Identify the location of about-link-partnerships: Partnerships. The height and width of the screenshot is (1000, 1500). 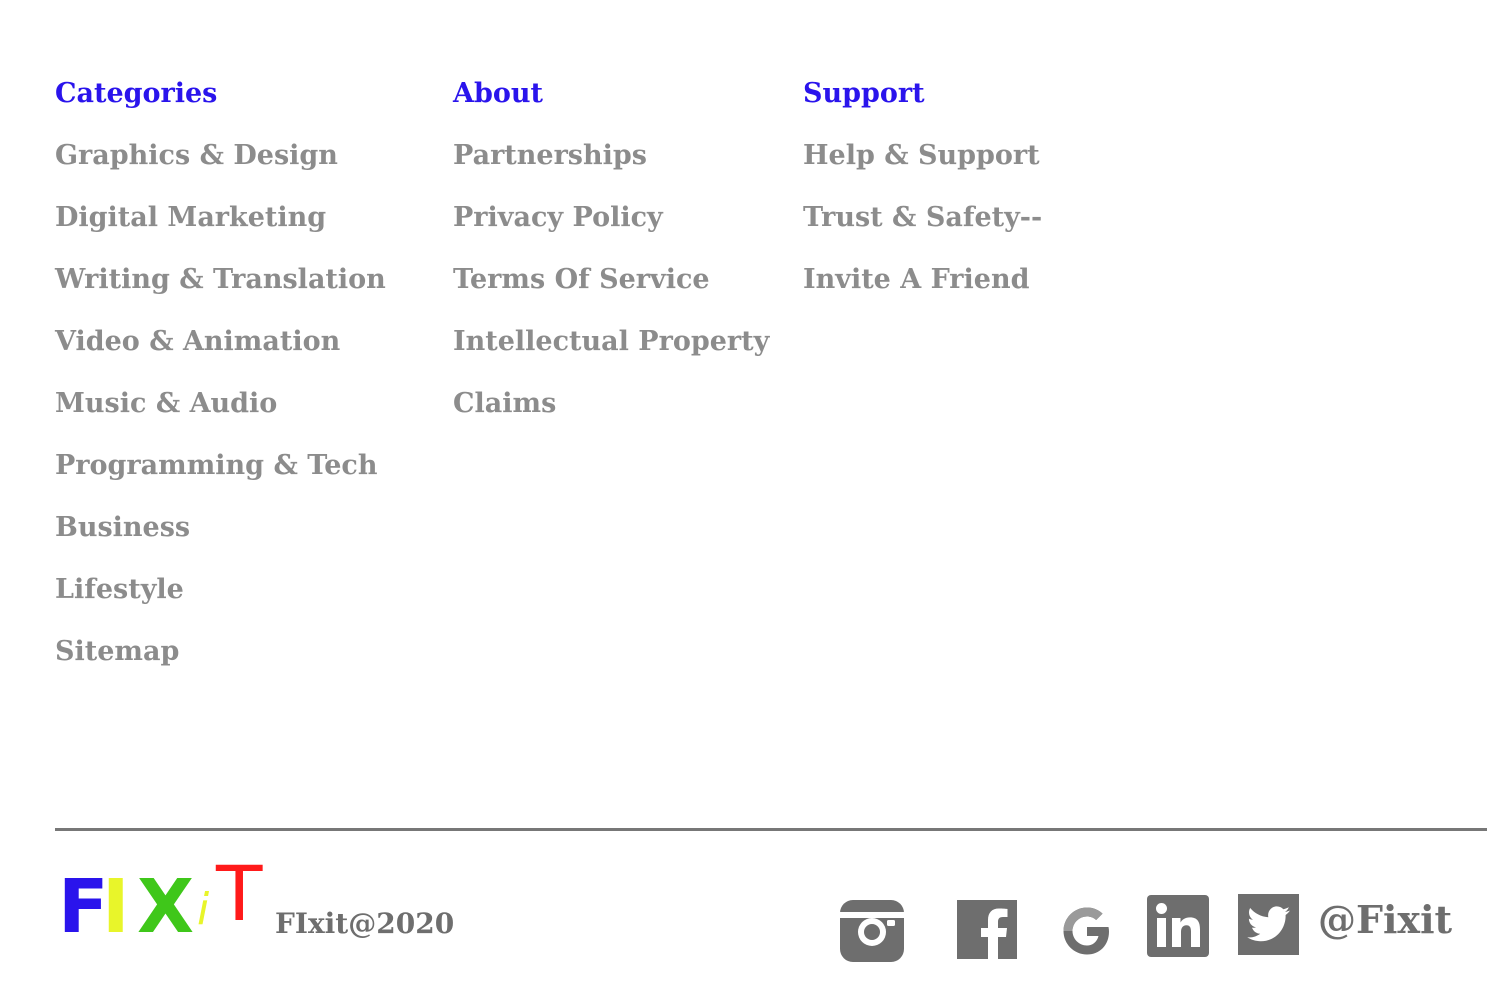
(611, 169).